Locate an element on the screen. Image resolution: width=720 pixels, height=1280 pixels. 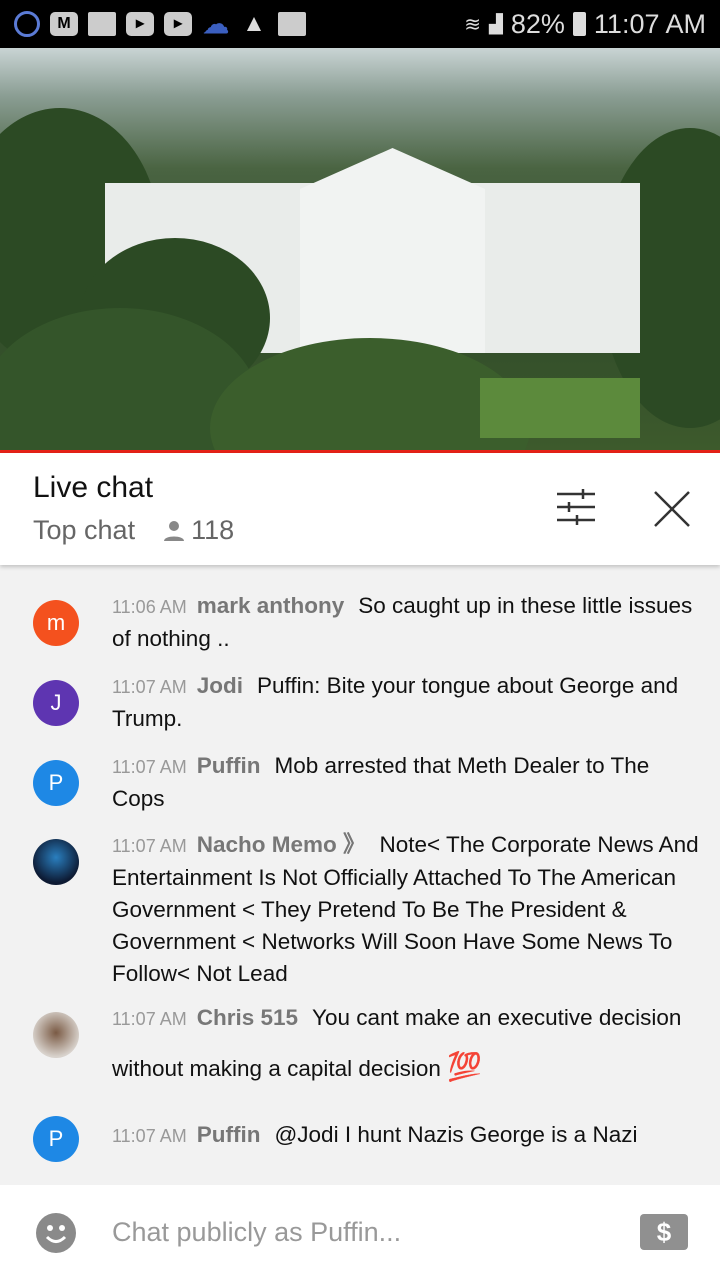
message-author: Jodi is located at coordinates (220, 685).